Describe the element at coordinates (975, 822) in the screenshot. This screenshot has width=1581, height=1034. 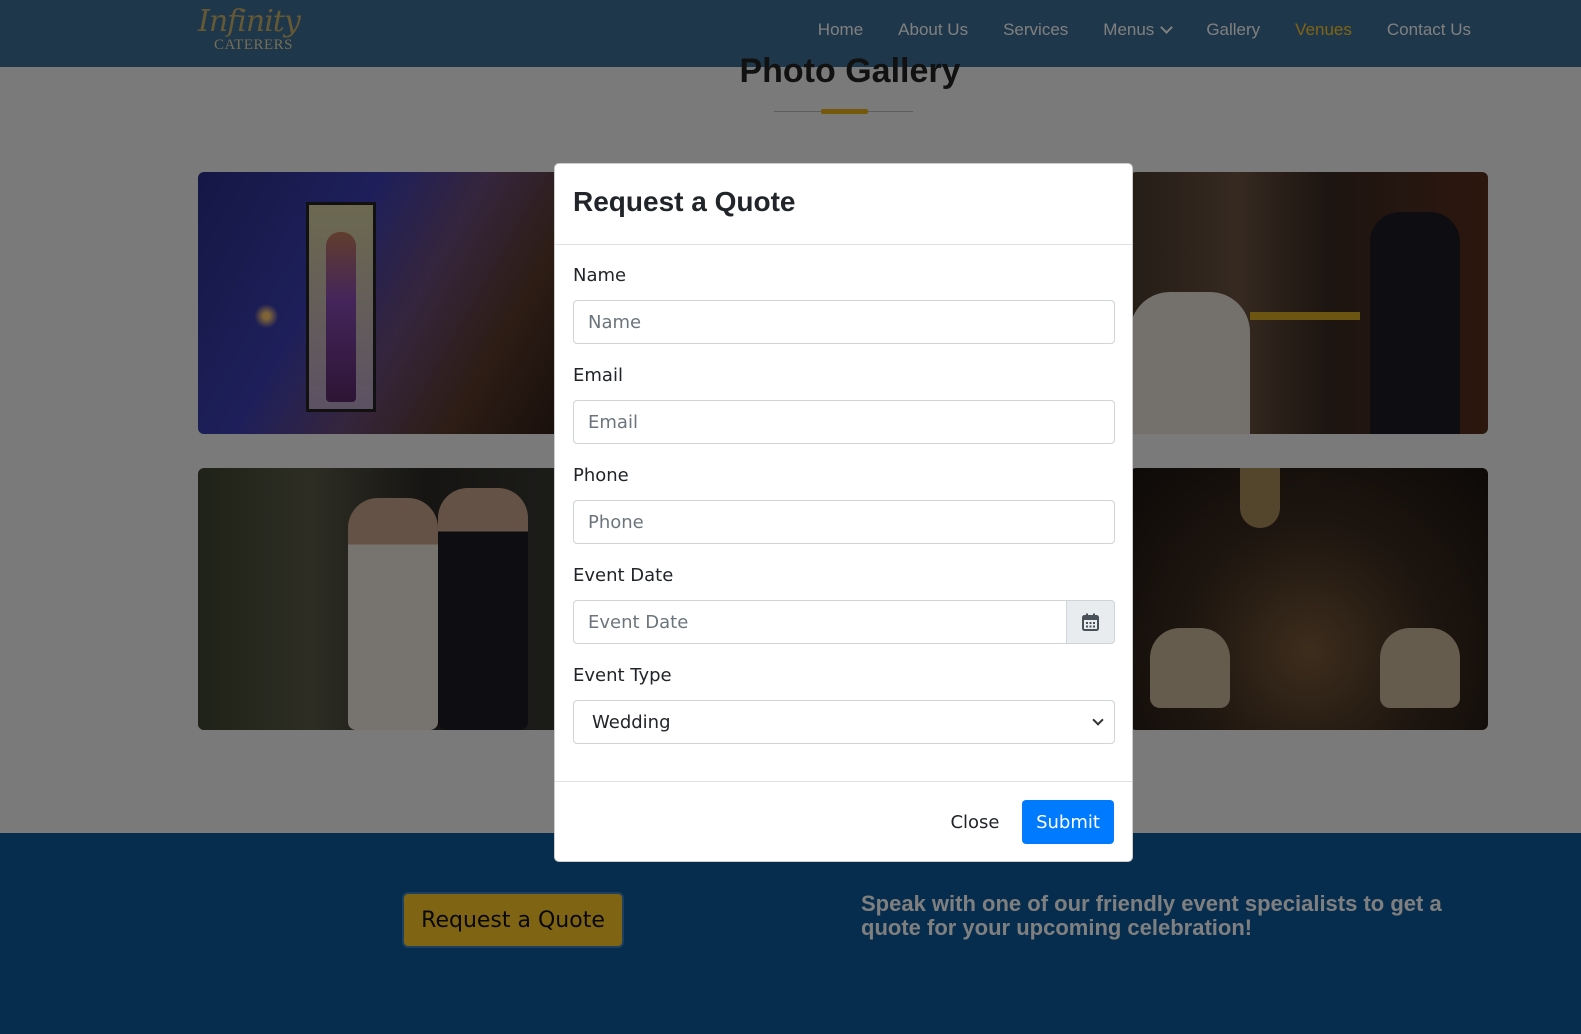
I see `close-button: Close` at that location.